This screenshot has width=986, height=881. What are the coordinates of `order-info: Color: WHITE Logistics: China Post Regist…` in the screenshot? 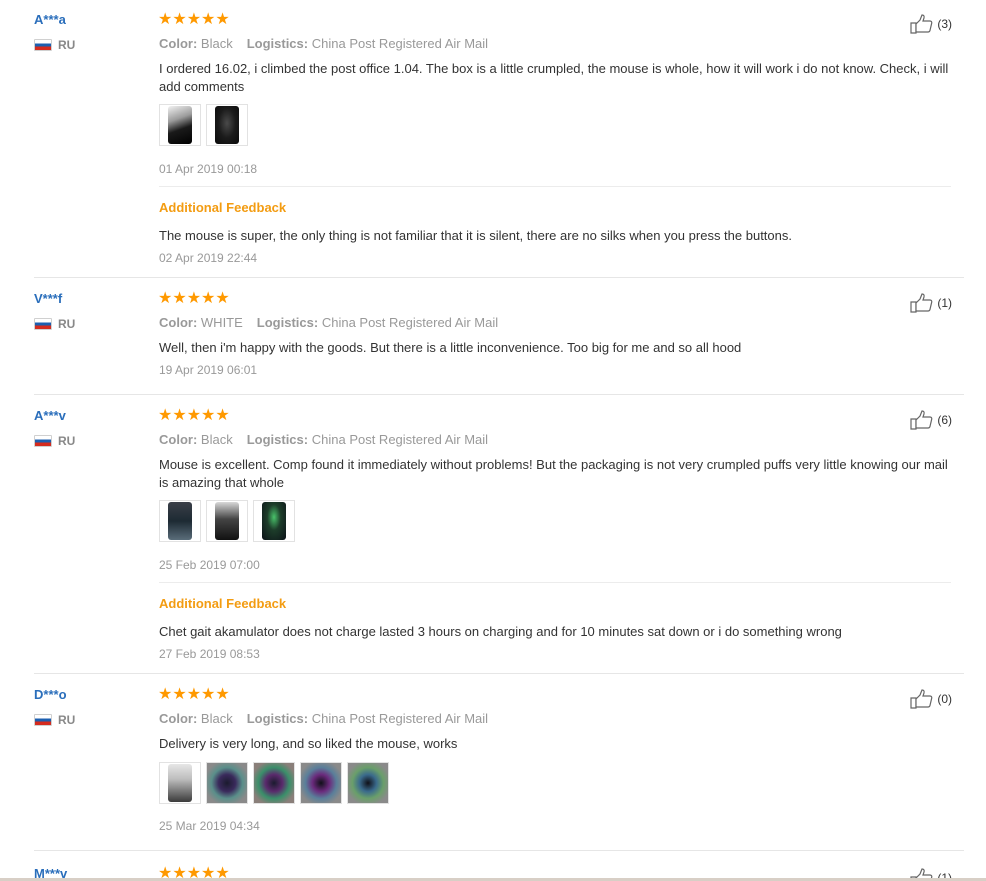 It's located at (328, 322).